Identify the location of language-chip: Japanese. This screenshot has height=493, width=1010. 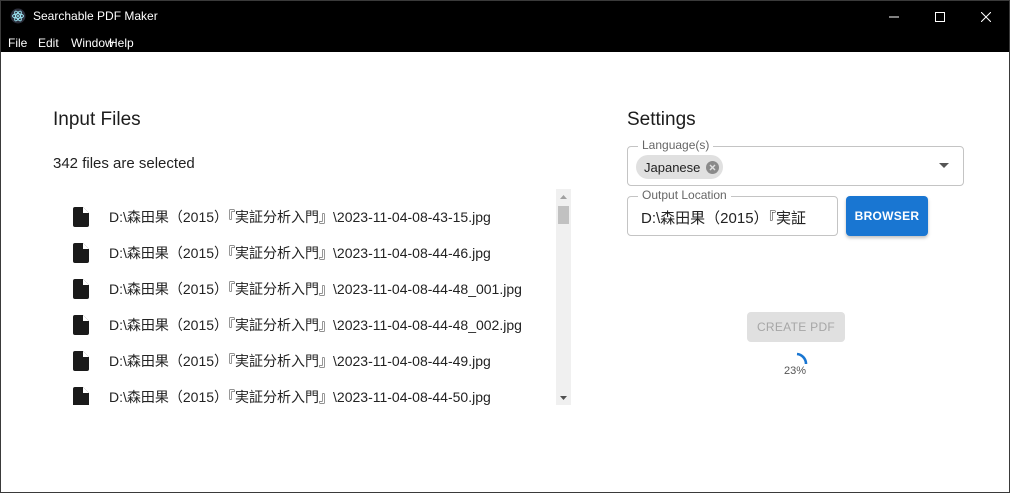
(680, 167).